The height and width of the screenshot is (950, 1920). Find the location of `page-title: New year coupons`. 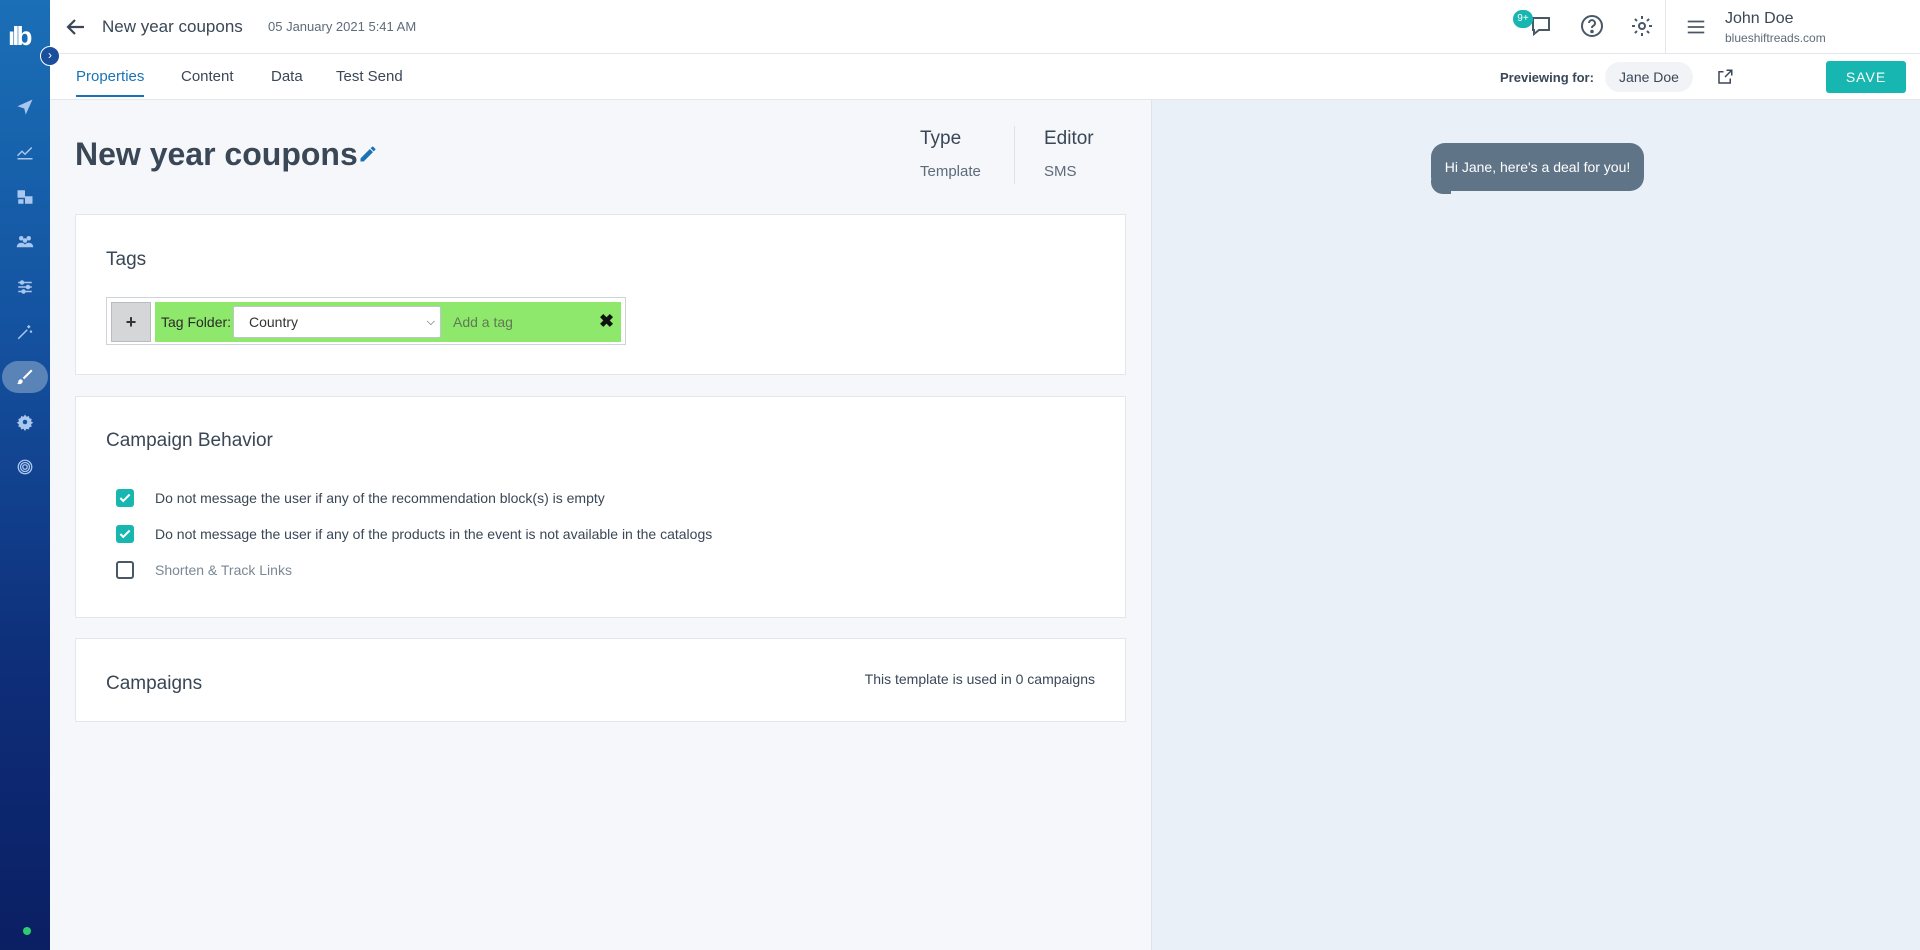

page-title: New year coupons is located at coordinates (216, 154).